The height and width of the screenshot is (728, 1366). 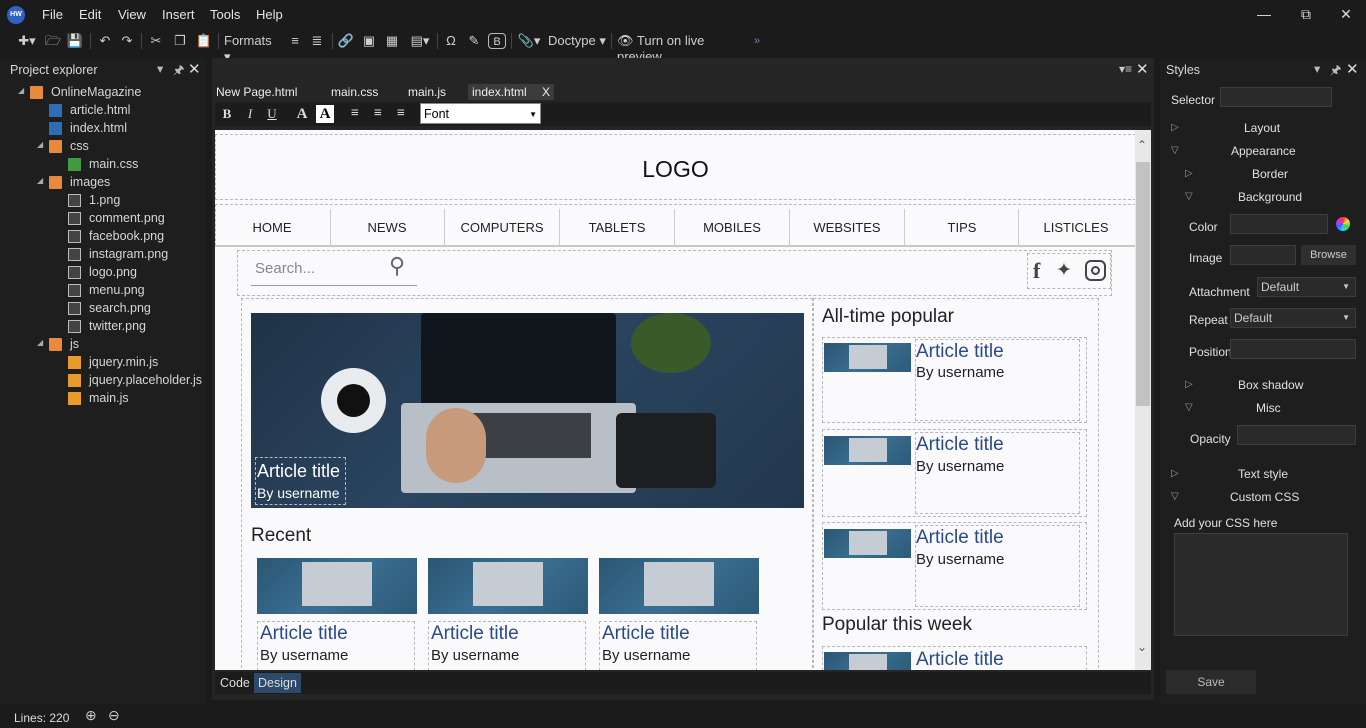 What do you see at coordinates (1064, 270) in the screenshot?
I see `twitter-icon: ✦` at bounding box center [1064, 270].